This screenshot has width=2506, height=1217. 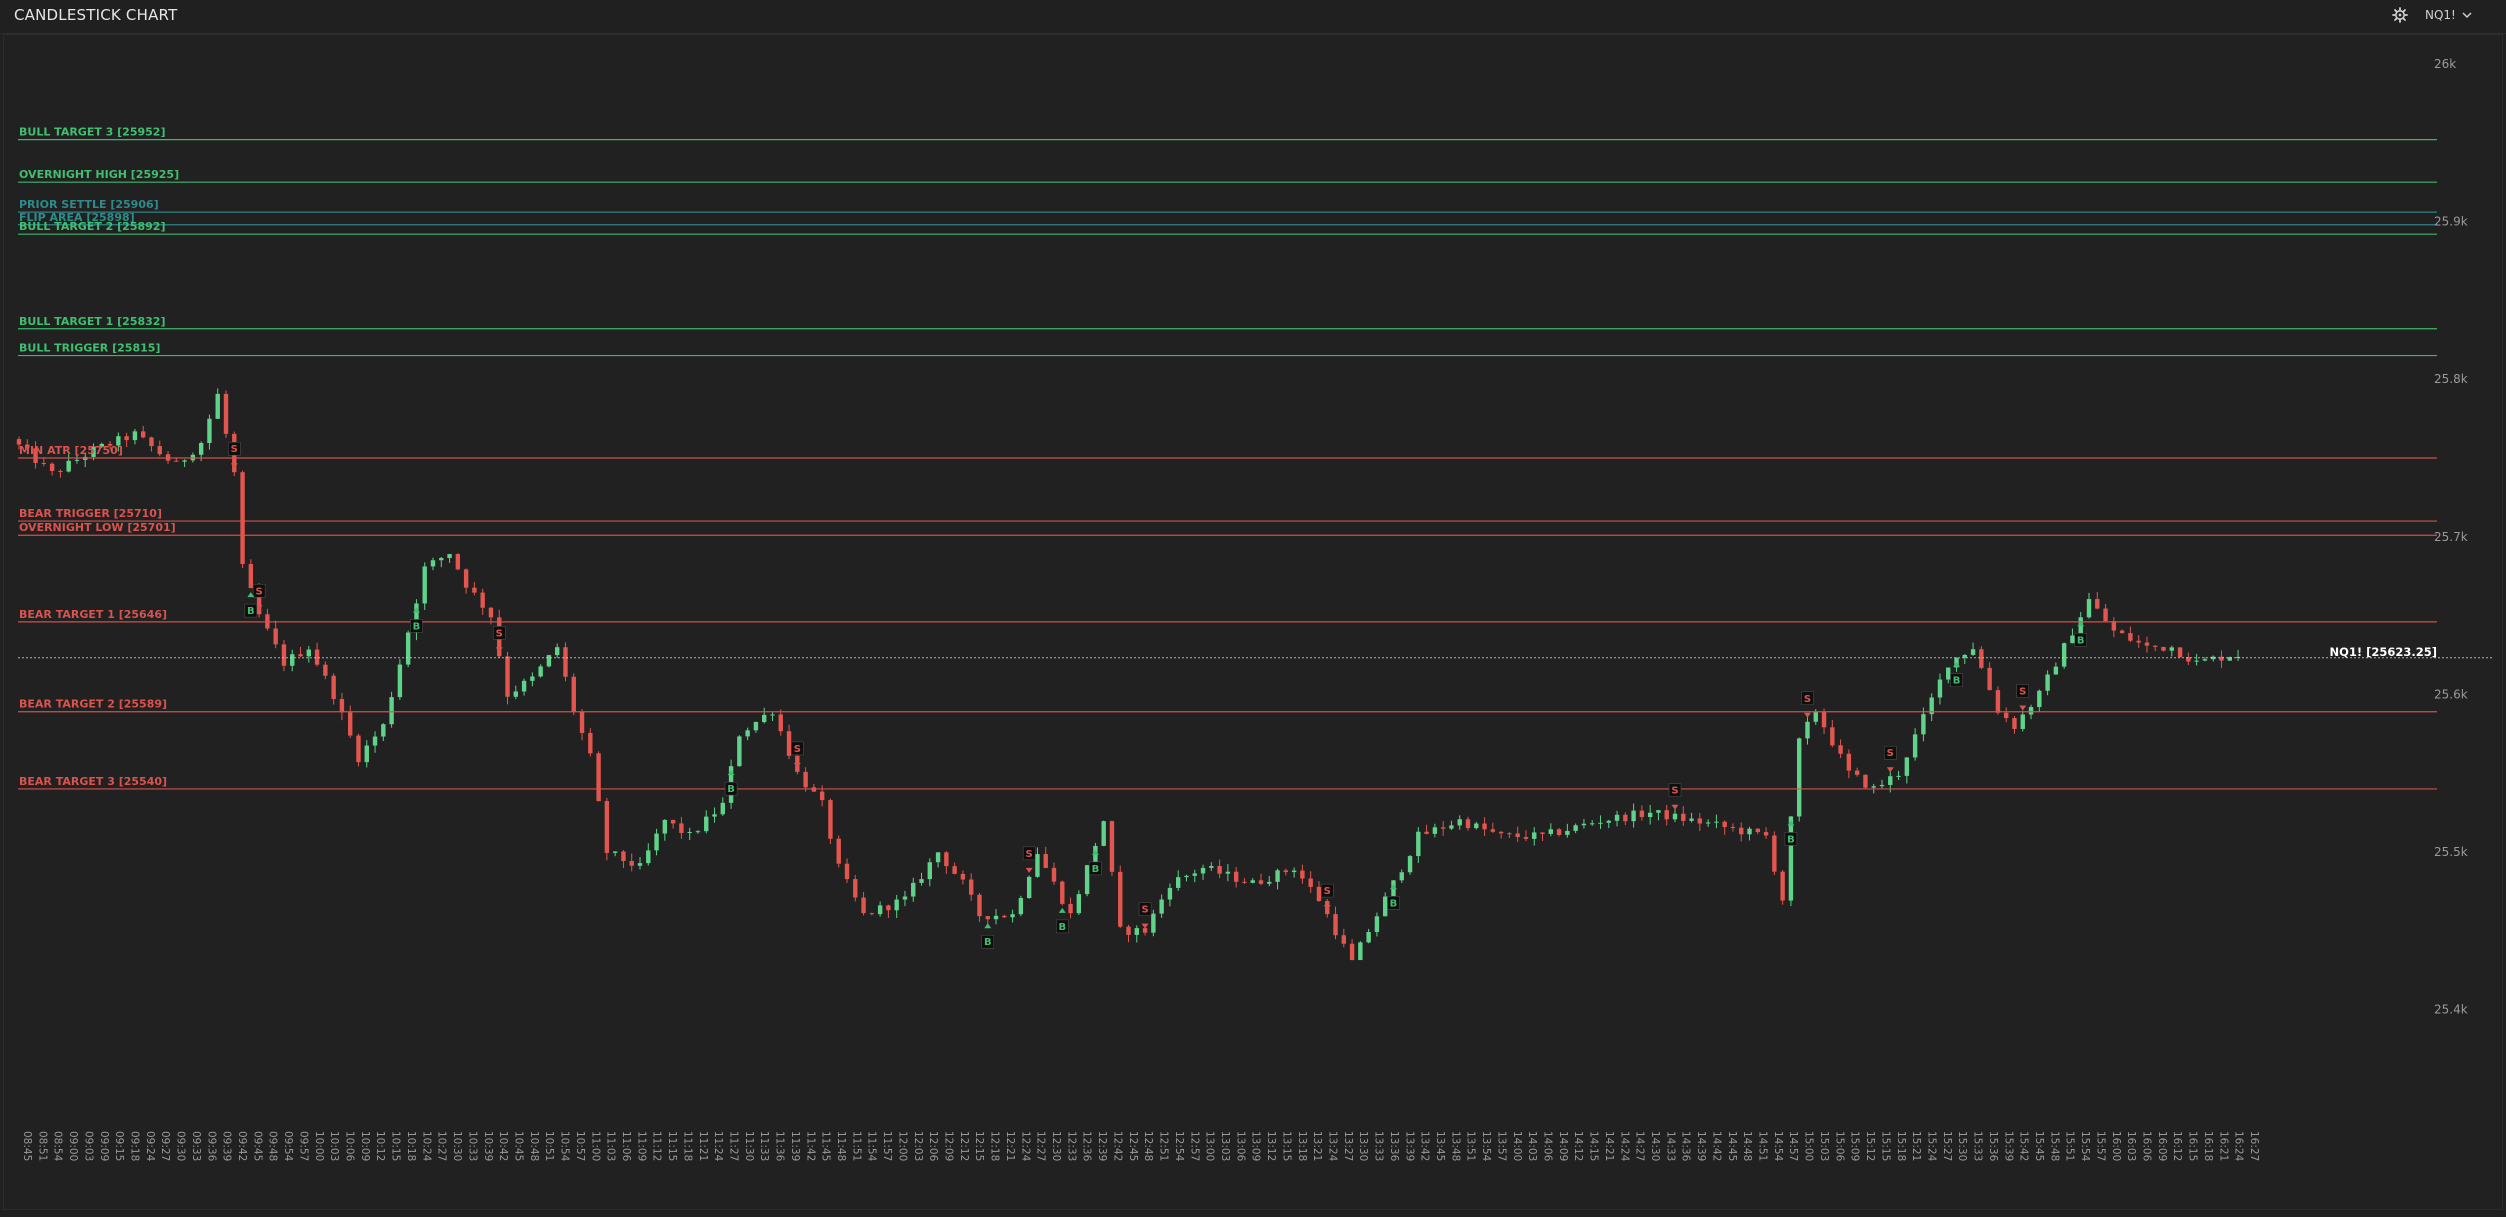 What do you see at coordinates (549, 1146) in the screenshot?
I see `x-tick-label: 10:51` at bounding box center [549, 1146].